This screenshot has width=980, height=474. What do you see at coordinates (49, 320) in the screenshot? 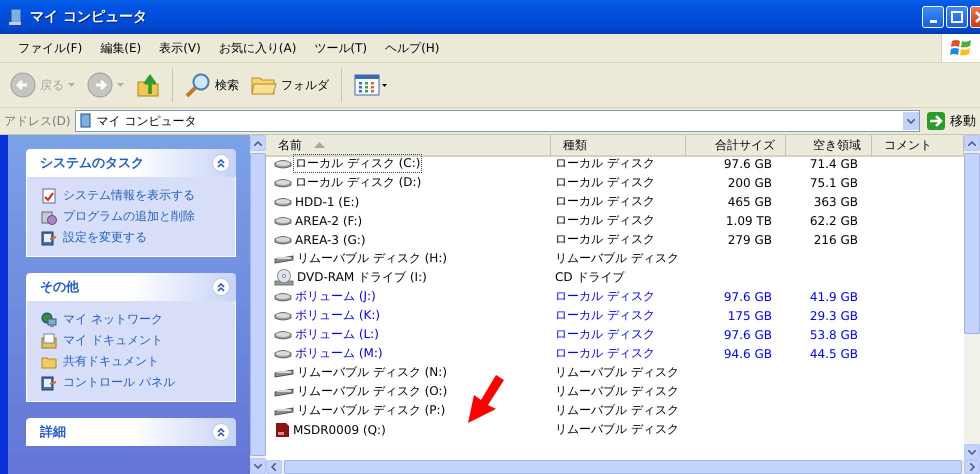
I see `globe-computer-icon` at bounding box center [49, 320].